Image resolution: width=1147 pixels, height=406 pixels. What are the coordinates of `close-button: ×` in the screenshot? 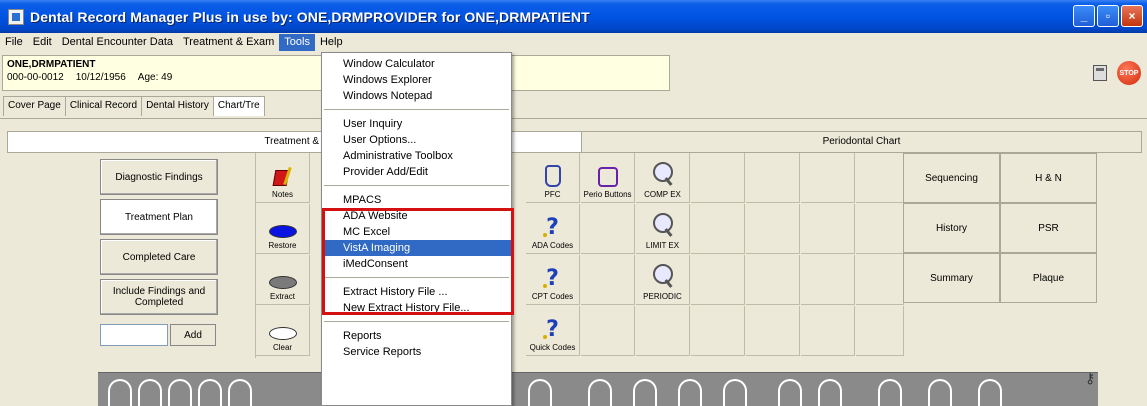 It's located at (1132, 16).